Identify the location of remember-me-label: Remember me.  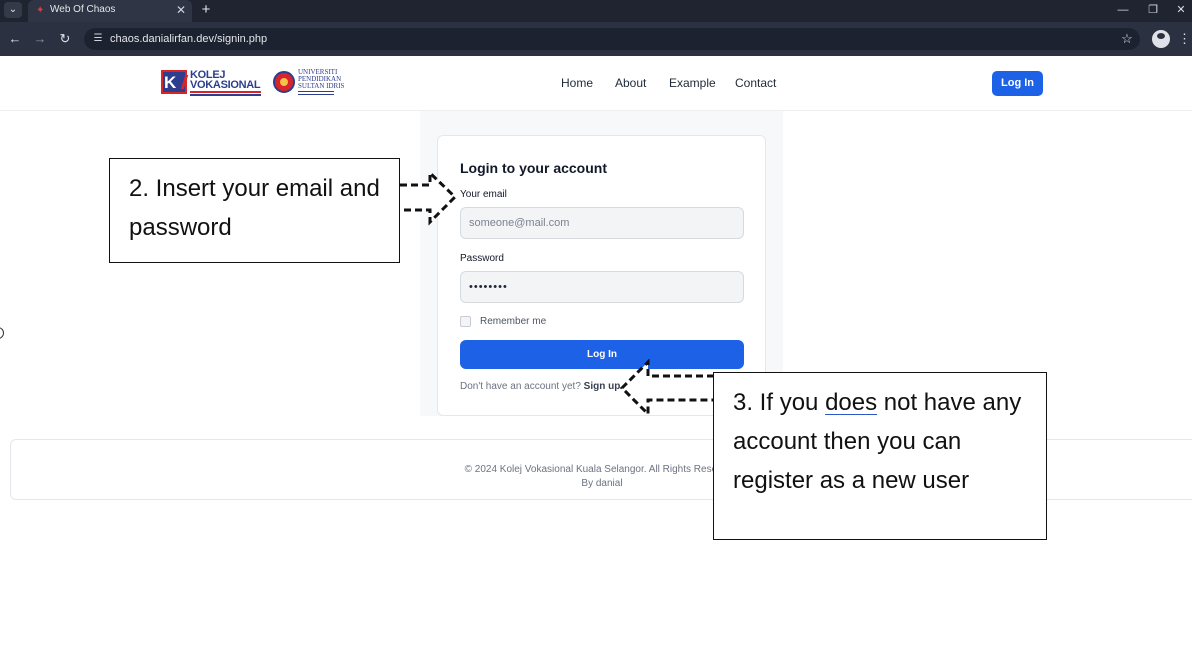
(513, 321).